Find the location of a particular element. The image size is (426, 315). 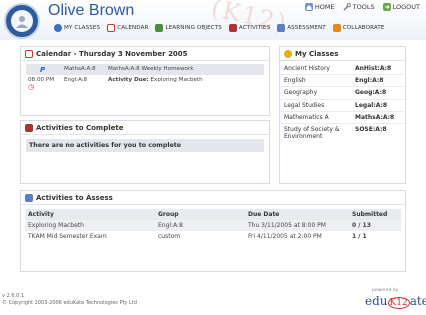

nav-home-label: HOME is located at coordinates (324, 7).